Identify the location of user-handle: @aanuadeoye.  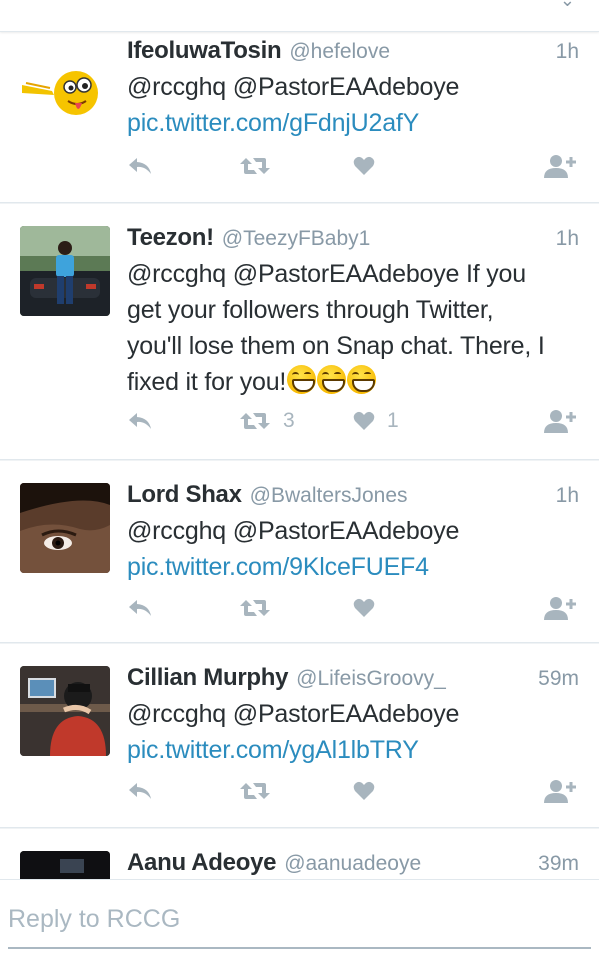
(407, 862).